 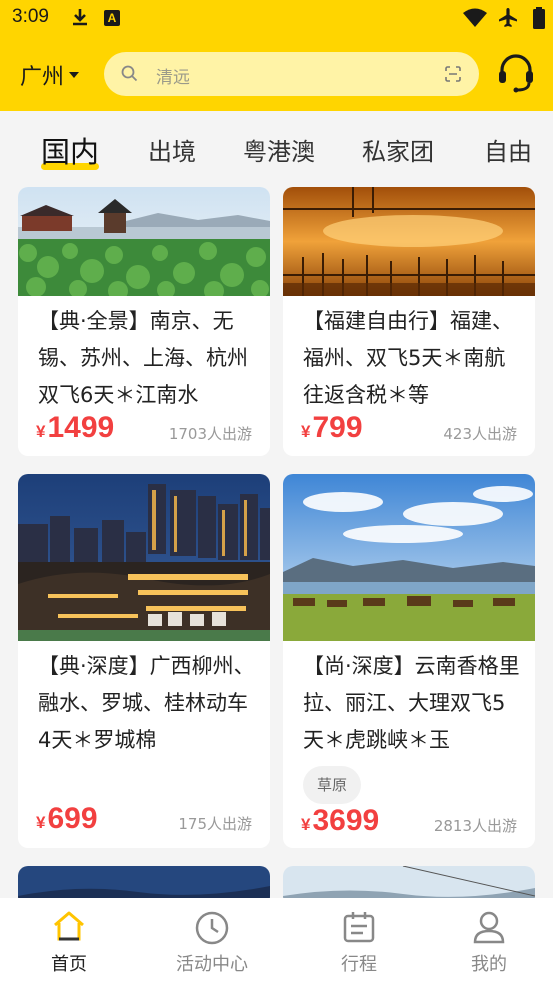 I want to click on nav-profile: 我的, so click(x=486, y=940).